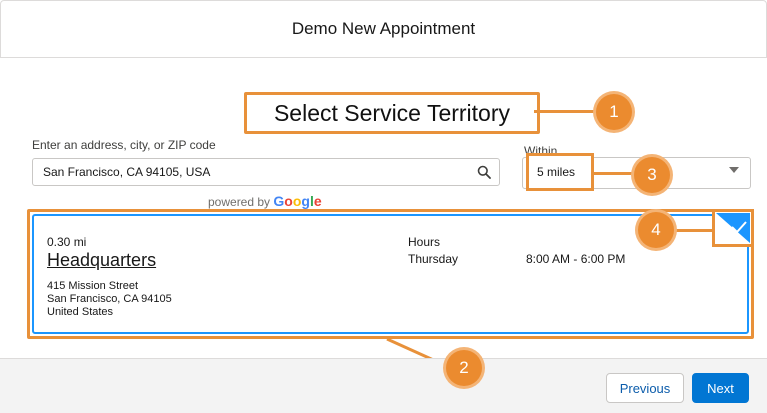 The width and height of the screenshot is (767, 413). I want to click on territory-address-line-1: 415 Mission Street, so click(93, 286).